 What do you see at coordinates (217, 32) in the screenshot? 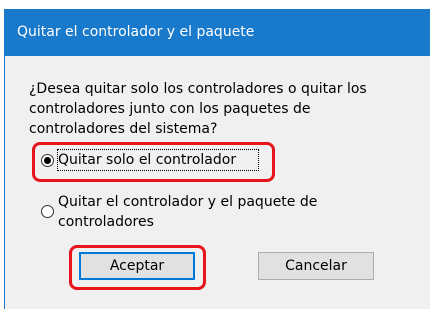
I see `dialog-title: Quitar el controlador y el paquete` at bounding box center [217, 32].